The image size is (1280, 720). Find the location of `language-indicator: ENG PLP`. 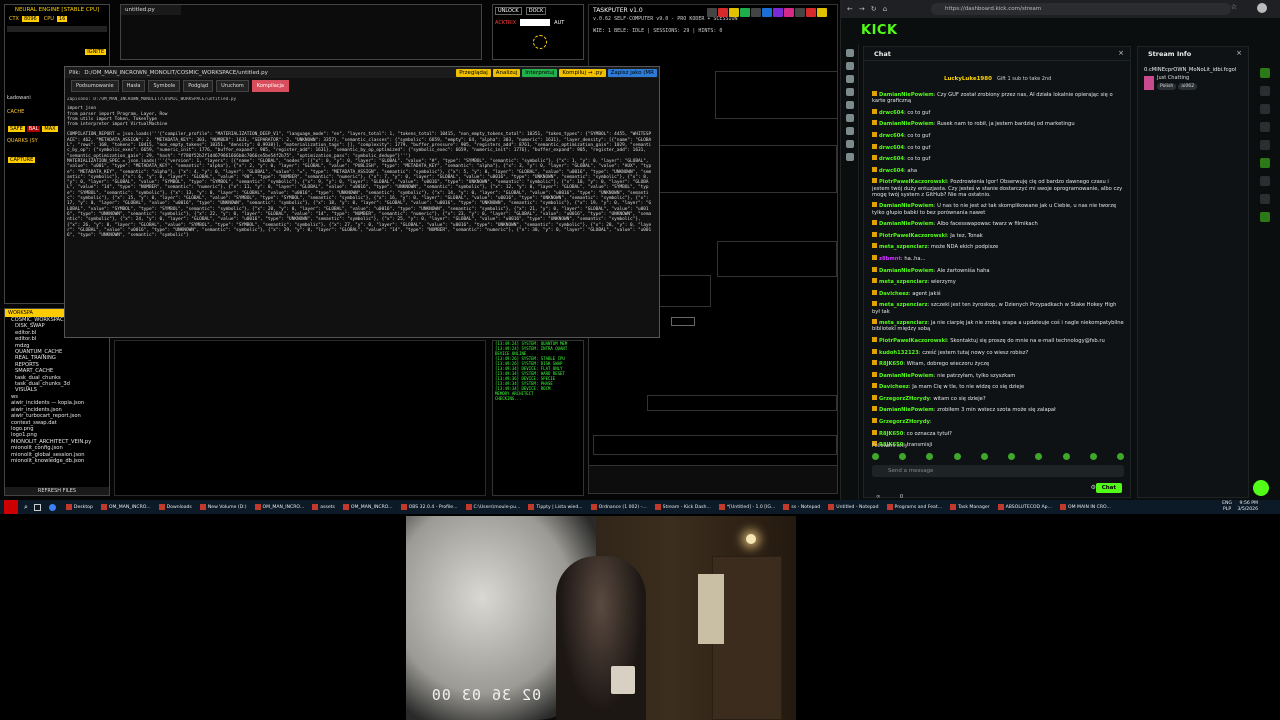

language-indicator: ENG PLP is located at coordinates (1227, 507).